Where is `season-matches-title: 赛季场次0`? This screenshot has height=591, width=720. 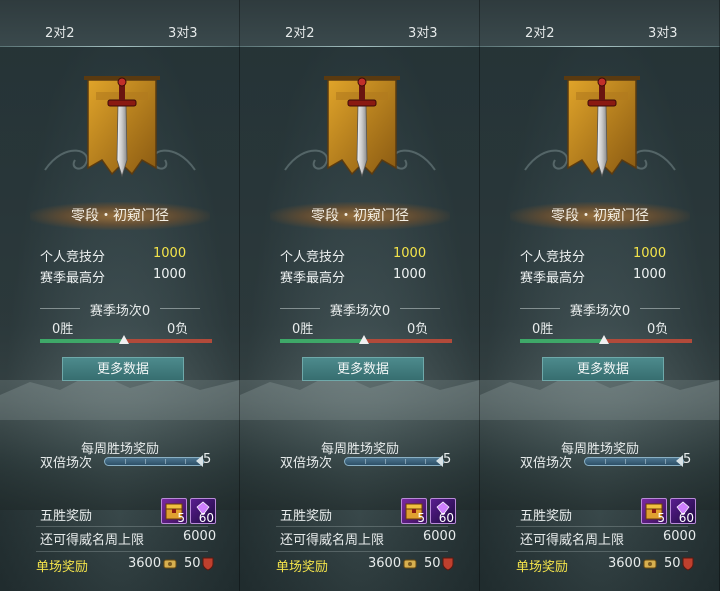
season-matches-title: 赛季场次0 is located at coordinates (120, 311).